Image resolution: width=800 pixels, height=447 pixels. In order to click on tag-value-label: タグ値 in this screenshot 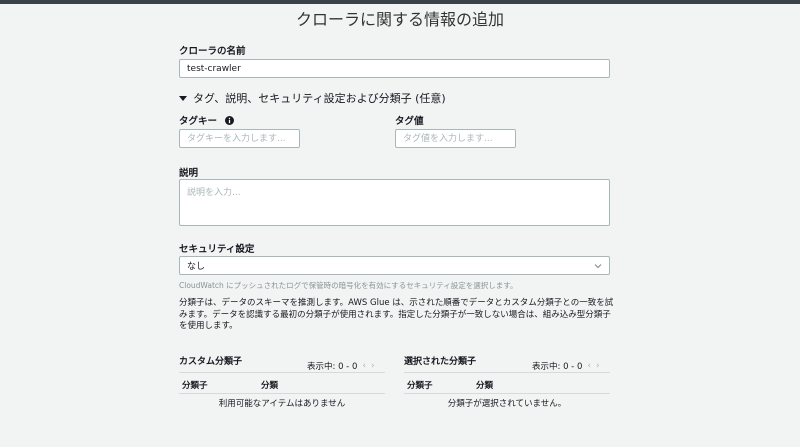, I will do `click(409, 121)`.